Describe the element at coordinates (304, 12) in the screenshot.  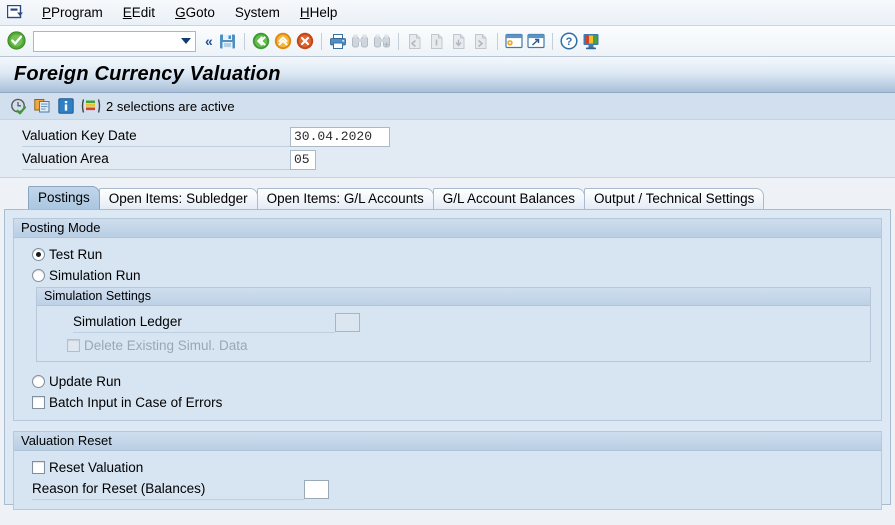
I see `menu-accel-h: H` at that location.